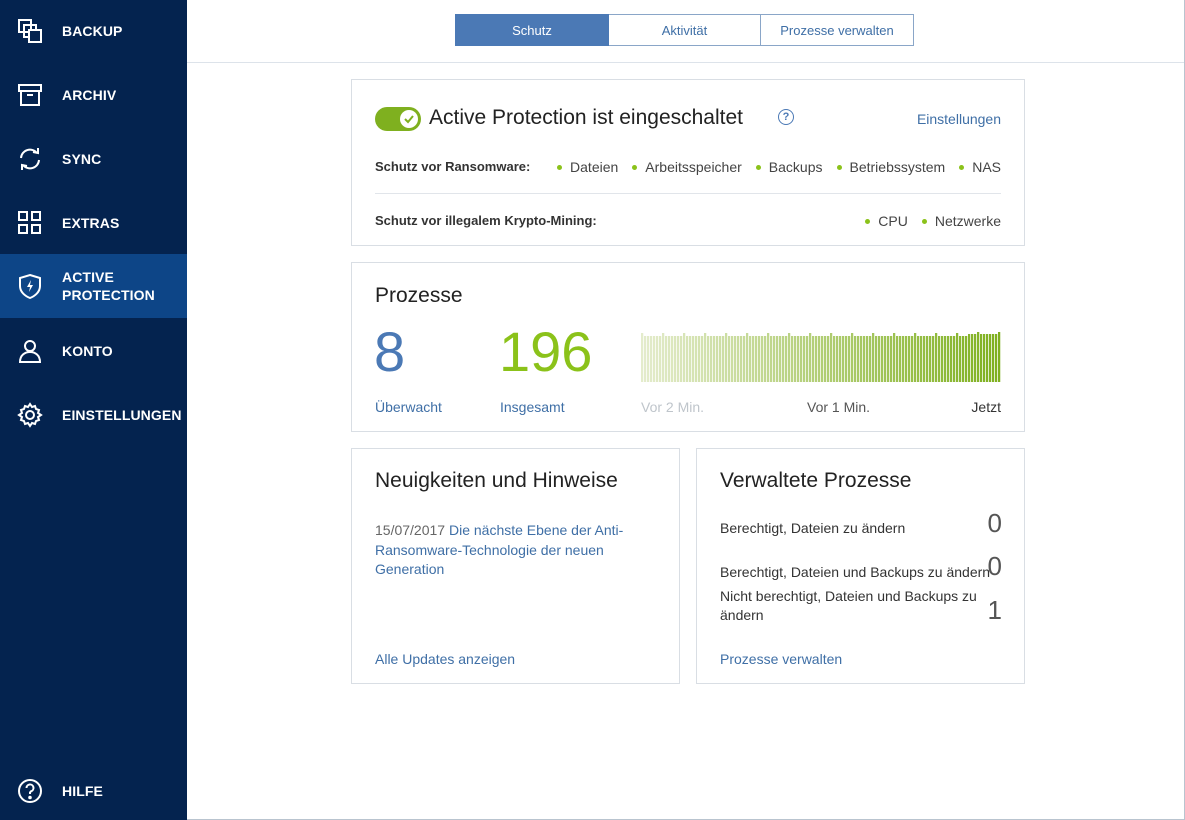  Describe the element at coordinates (789, 167) in the screenshot. I see `ransomware-item: Backups` at that location.